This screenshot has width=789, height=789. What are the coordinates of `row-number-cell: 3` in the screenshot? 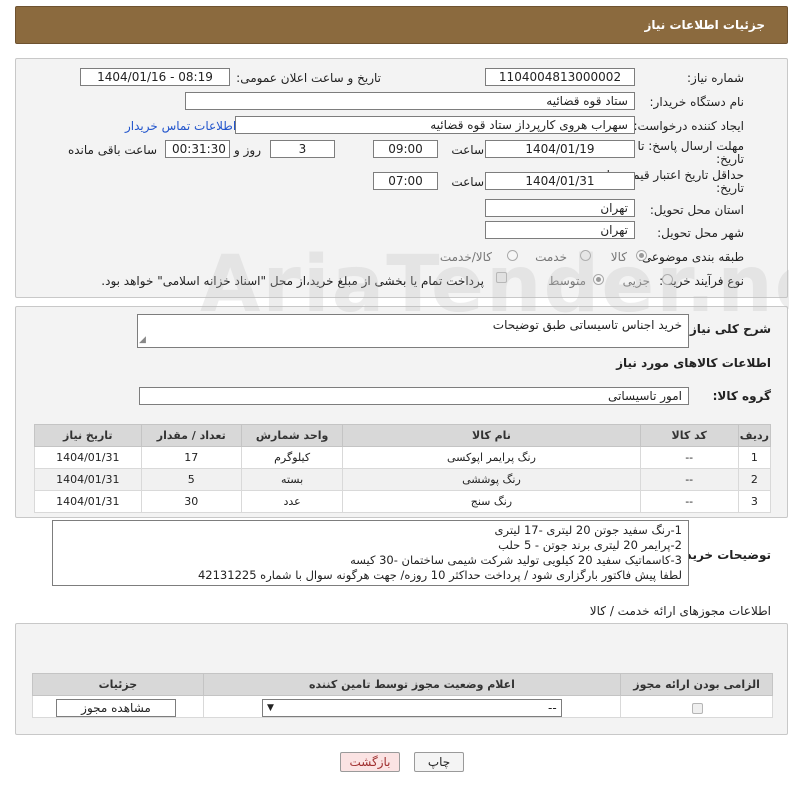 It's located at (754, 501).